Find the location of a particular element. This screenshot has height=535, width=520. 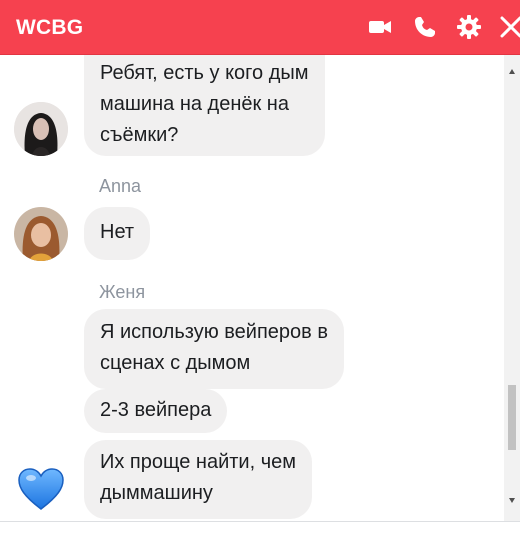

sender-name: Женя is located at coordinates (122, 292).